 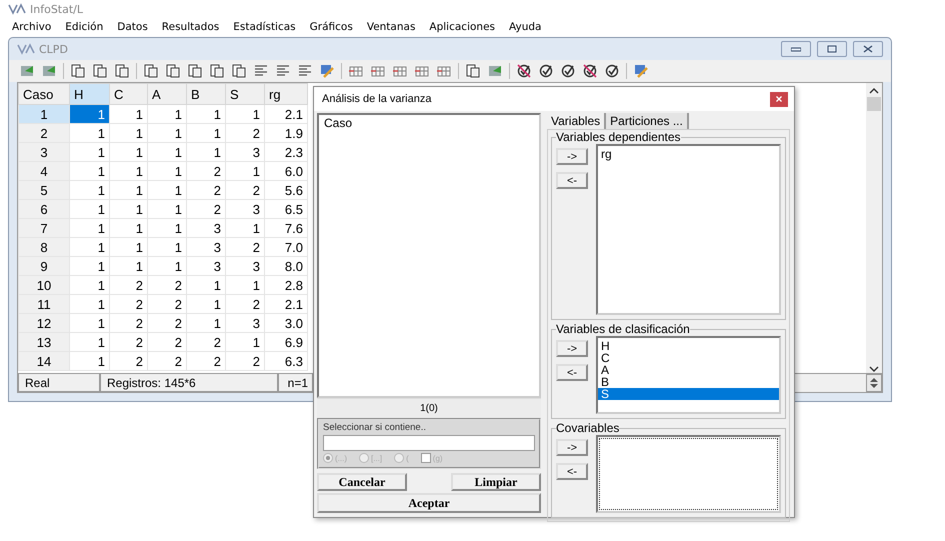 What do you see at coordinates (44, 247) in the screenshot?
I see `row-header: 8` at bounding box center [44, 247].